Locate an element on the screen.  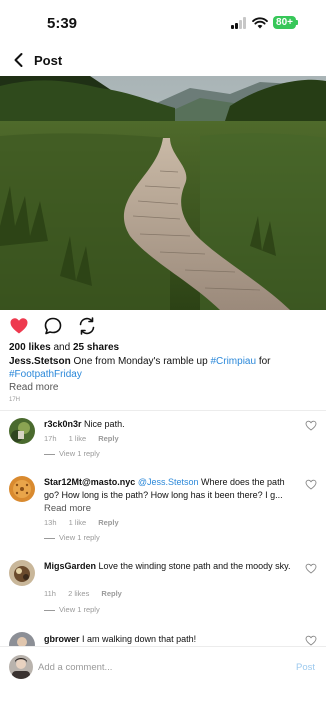
comment-meta: 13h 1 like Reply is located at coordinates (86, 522).